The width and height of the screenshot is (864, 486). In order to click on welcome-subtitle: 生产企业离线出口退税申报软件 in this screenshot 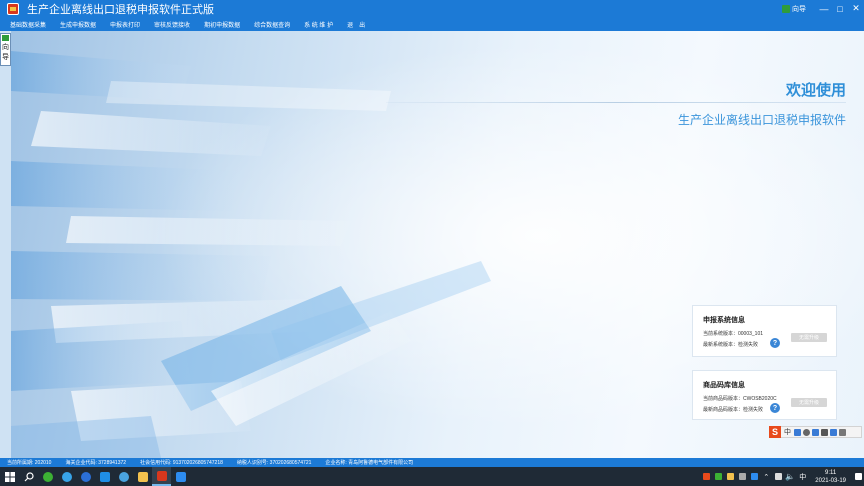, I will do `click(761, 120)`.